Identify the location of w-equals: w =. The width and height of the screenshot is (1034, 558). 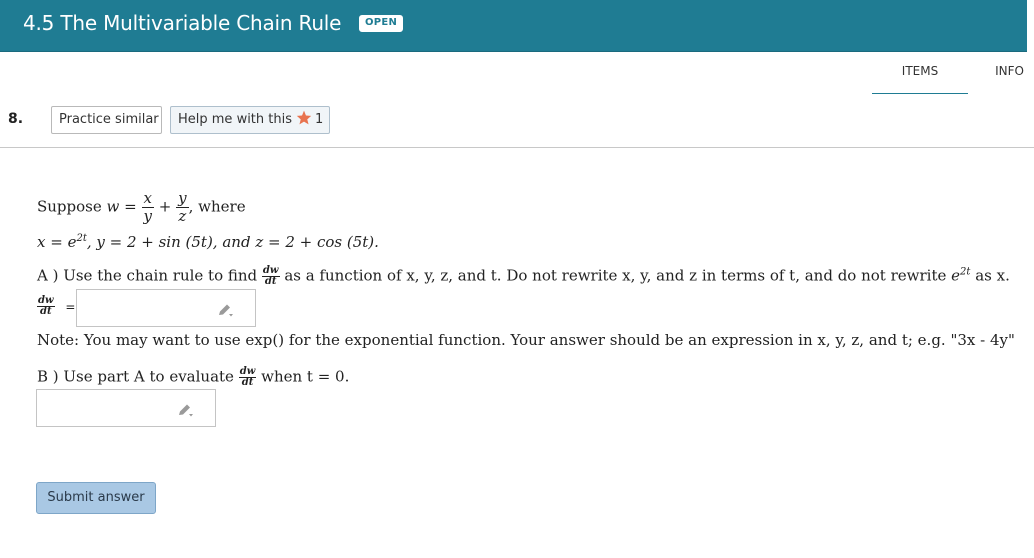
(121, 206).